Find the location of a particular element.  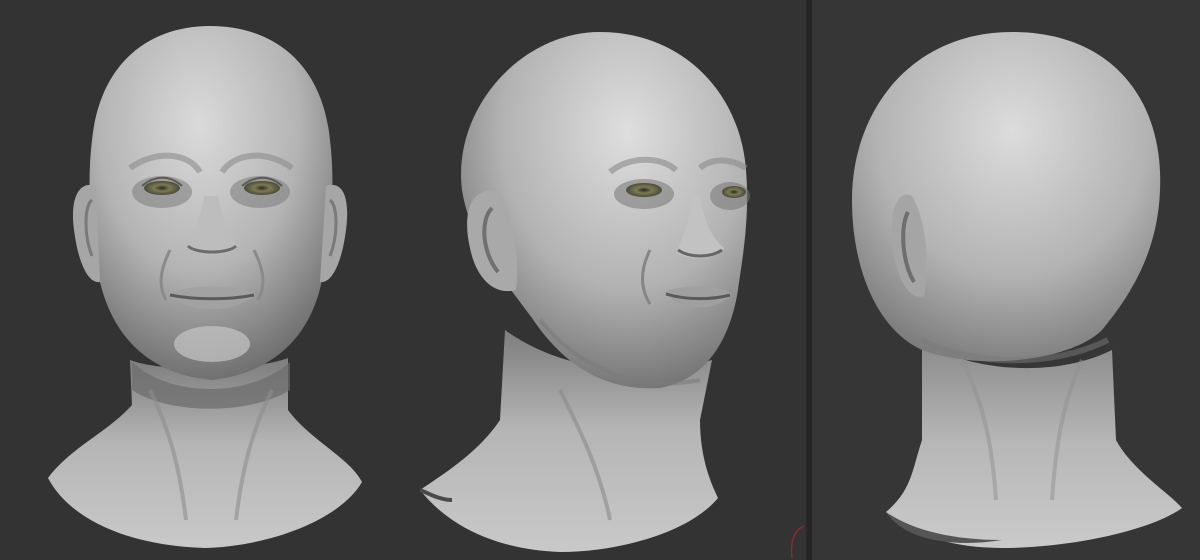

front-neck-base is located at coordinates (205, 453).